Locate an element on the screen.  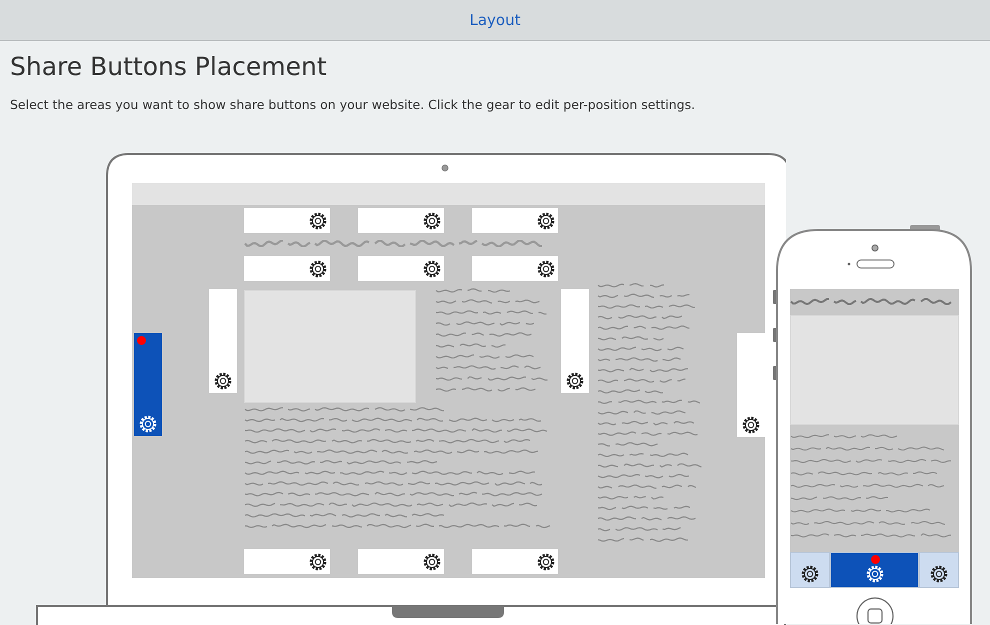
description-text: Select the areas you want to show share buttons on your website. Click the gear to edit per-position settings. is located at coordinates (353, 105).